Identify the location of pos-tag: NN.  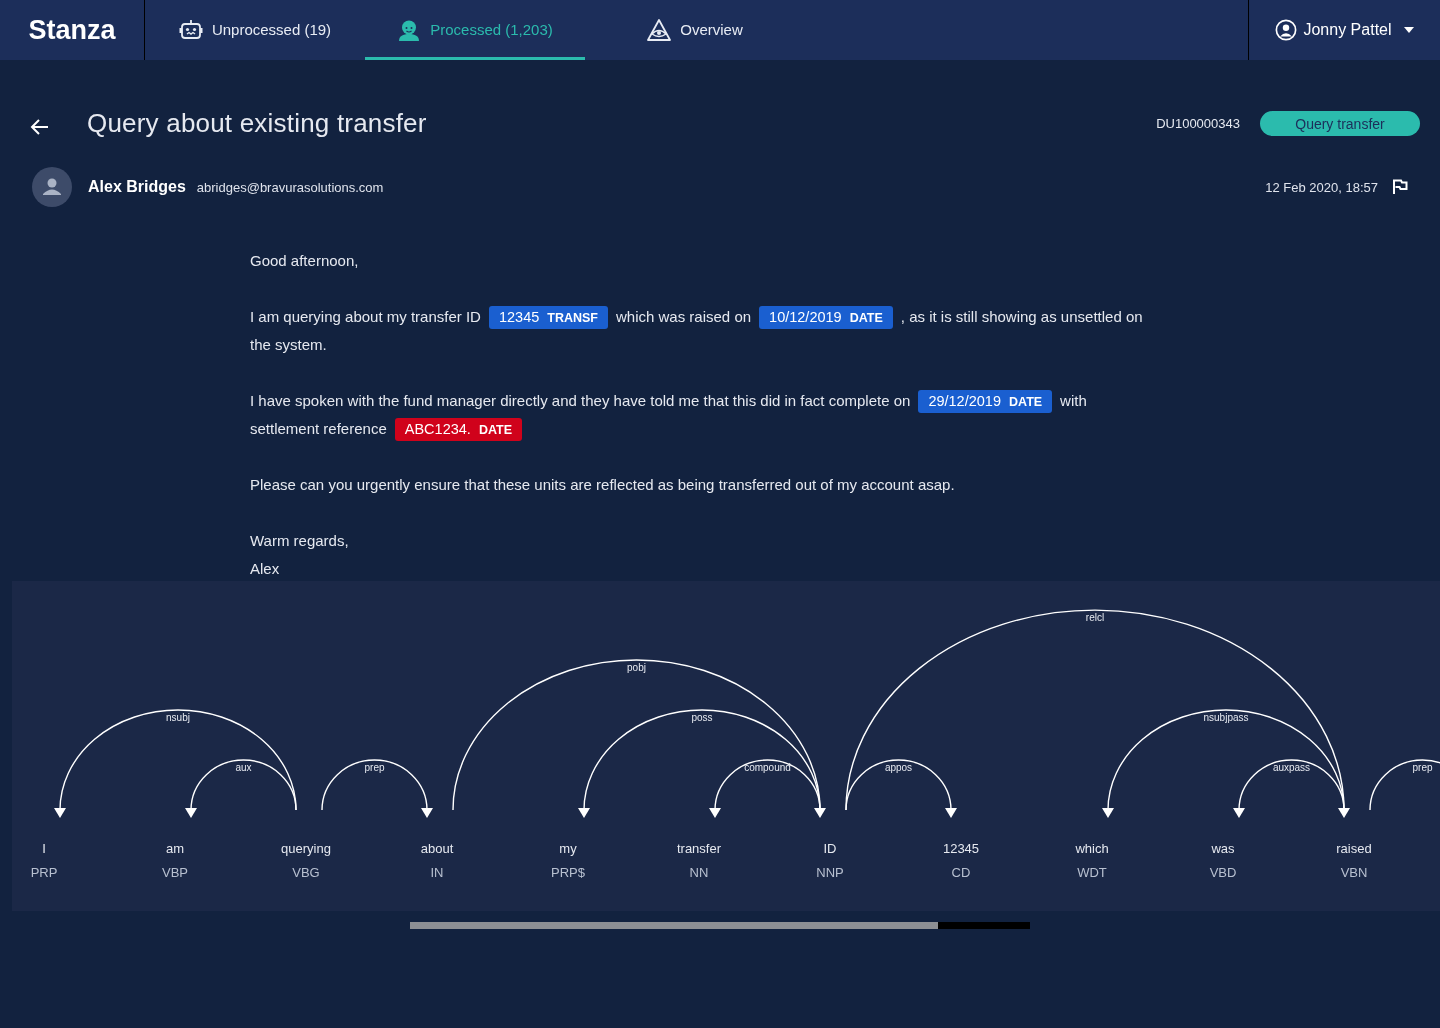
(699, 872).